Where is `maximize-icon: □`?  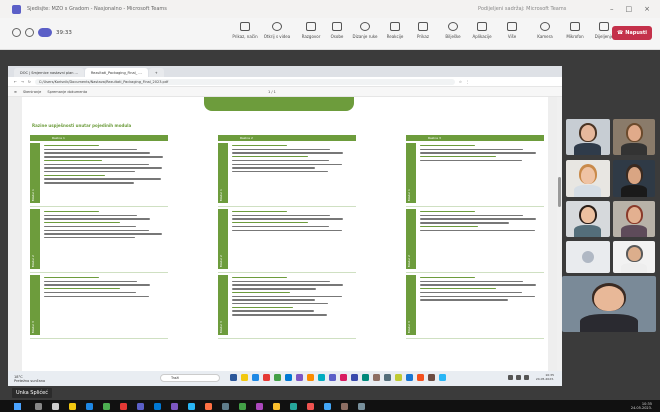 maximize-icon: □ is located at coordinates (629, 9).